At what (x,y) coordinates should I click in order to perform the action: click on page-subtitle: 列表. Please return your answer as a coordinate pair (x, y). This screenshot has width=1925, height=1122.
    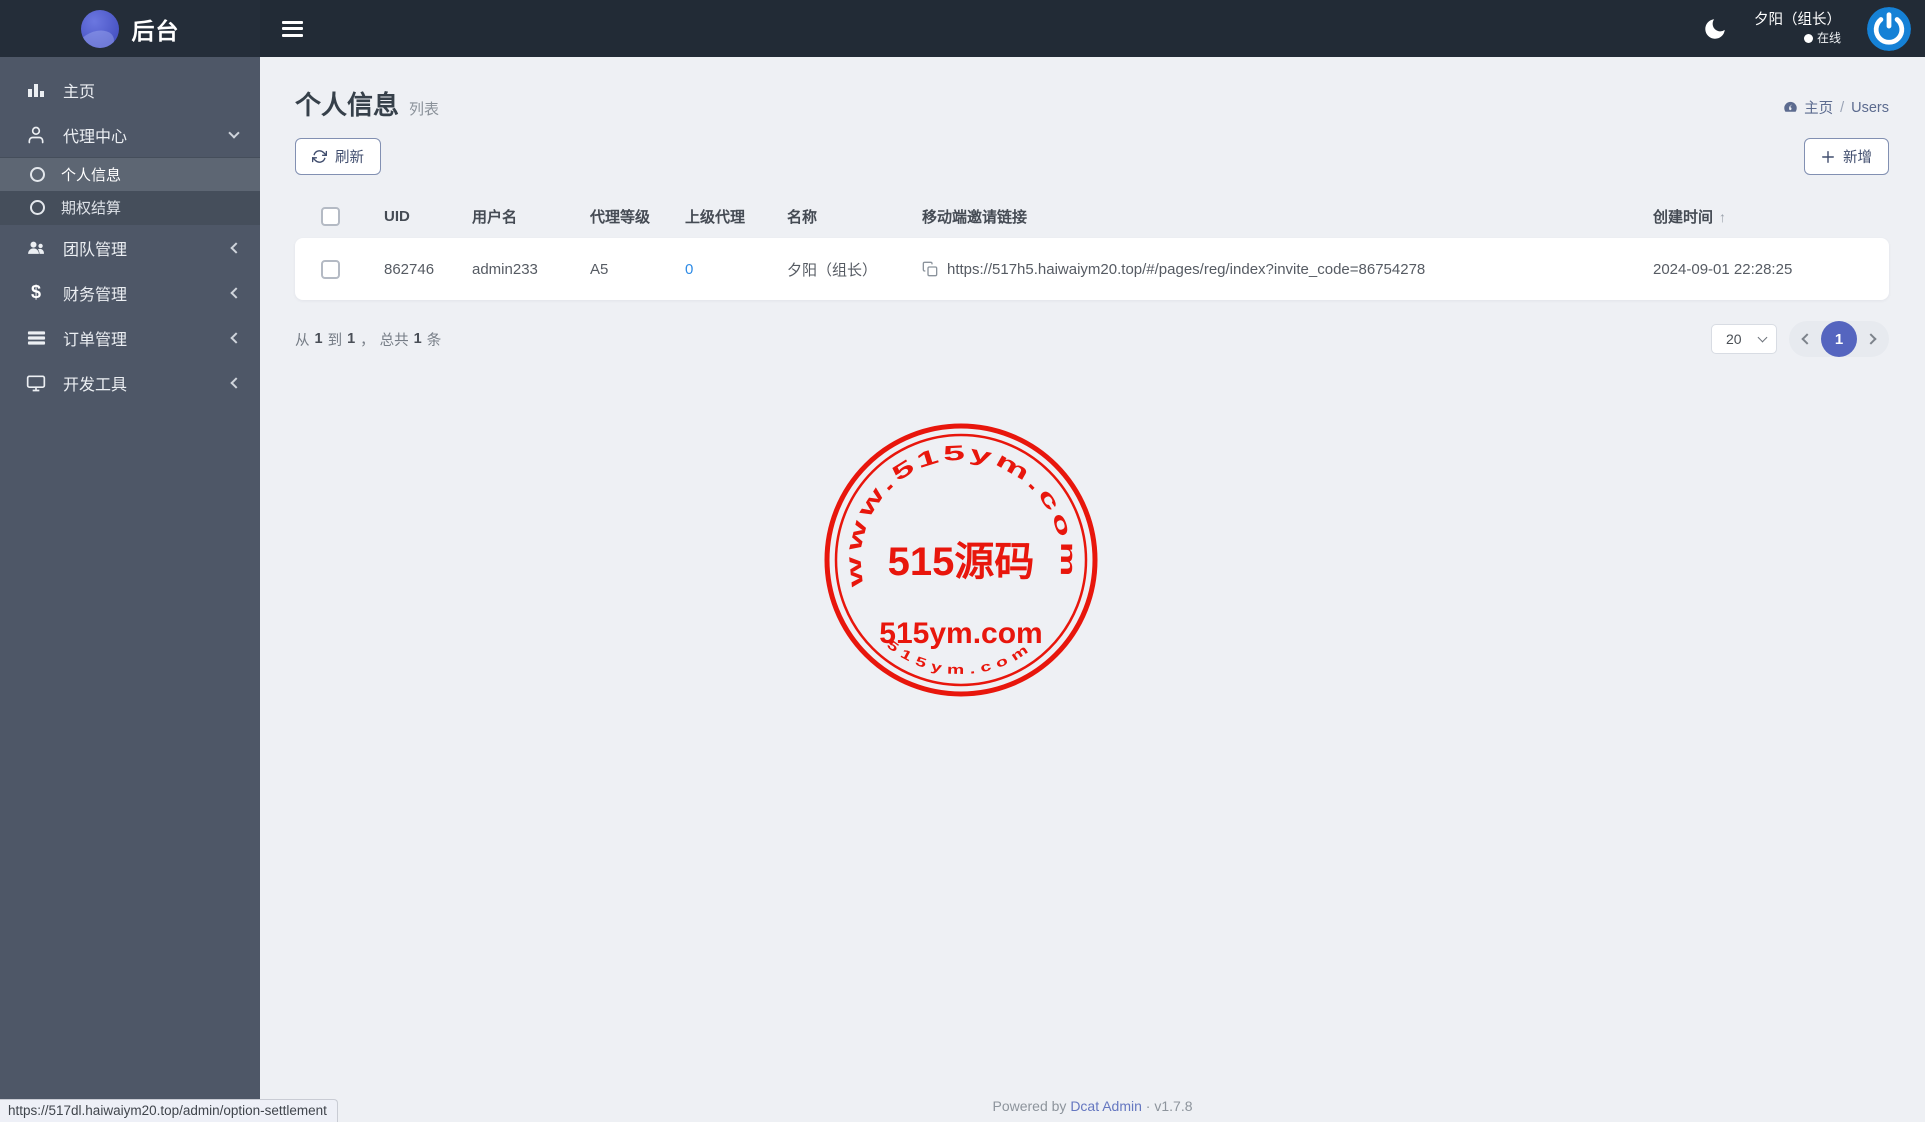
    Looking at the image, I should click on (424, 109).